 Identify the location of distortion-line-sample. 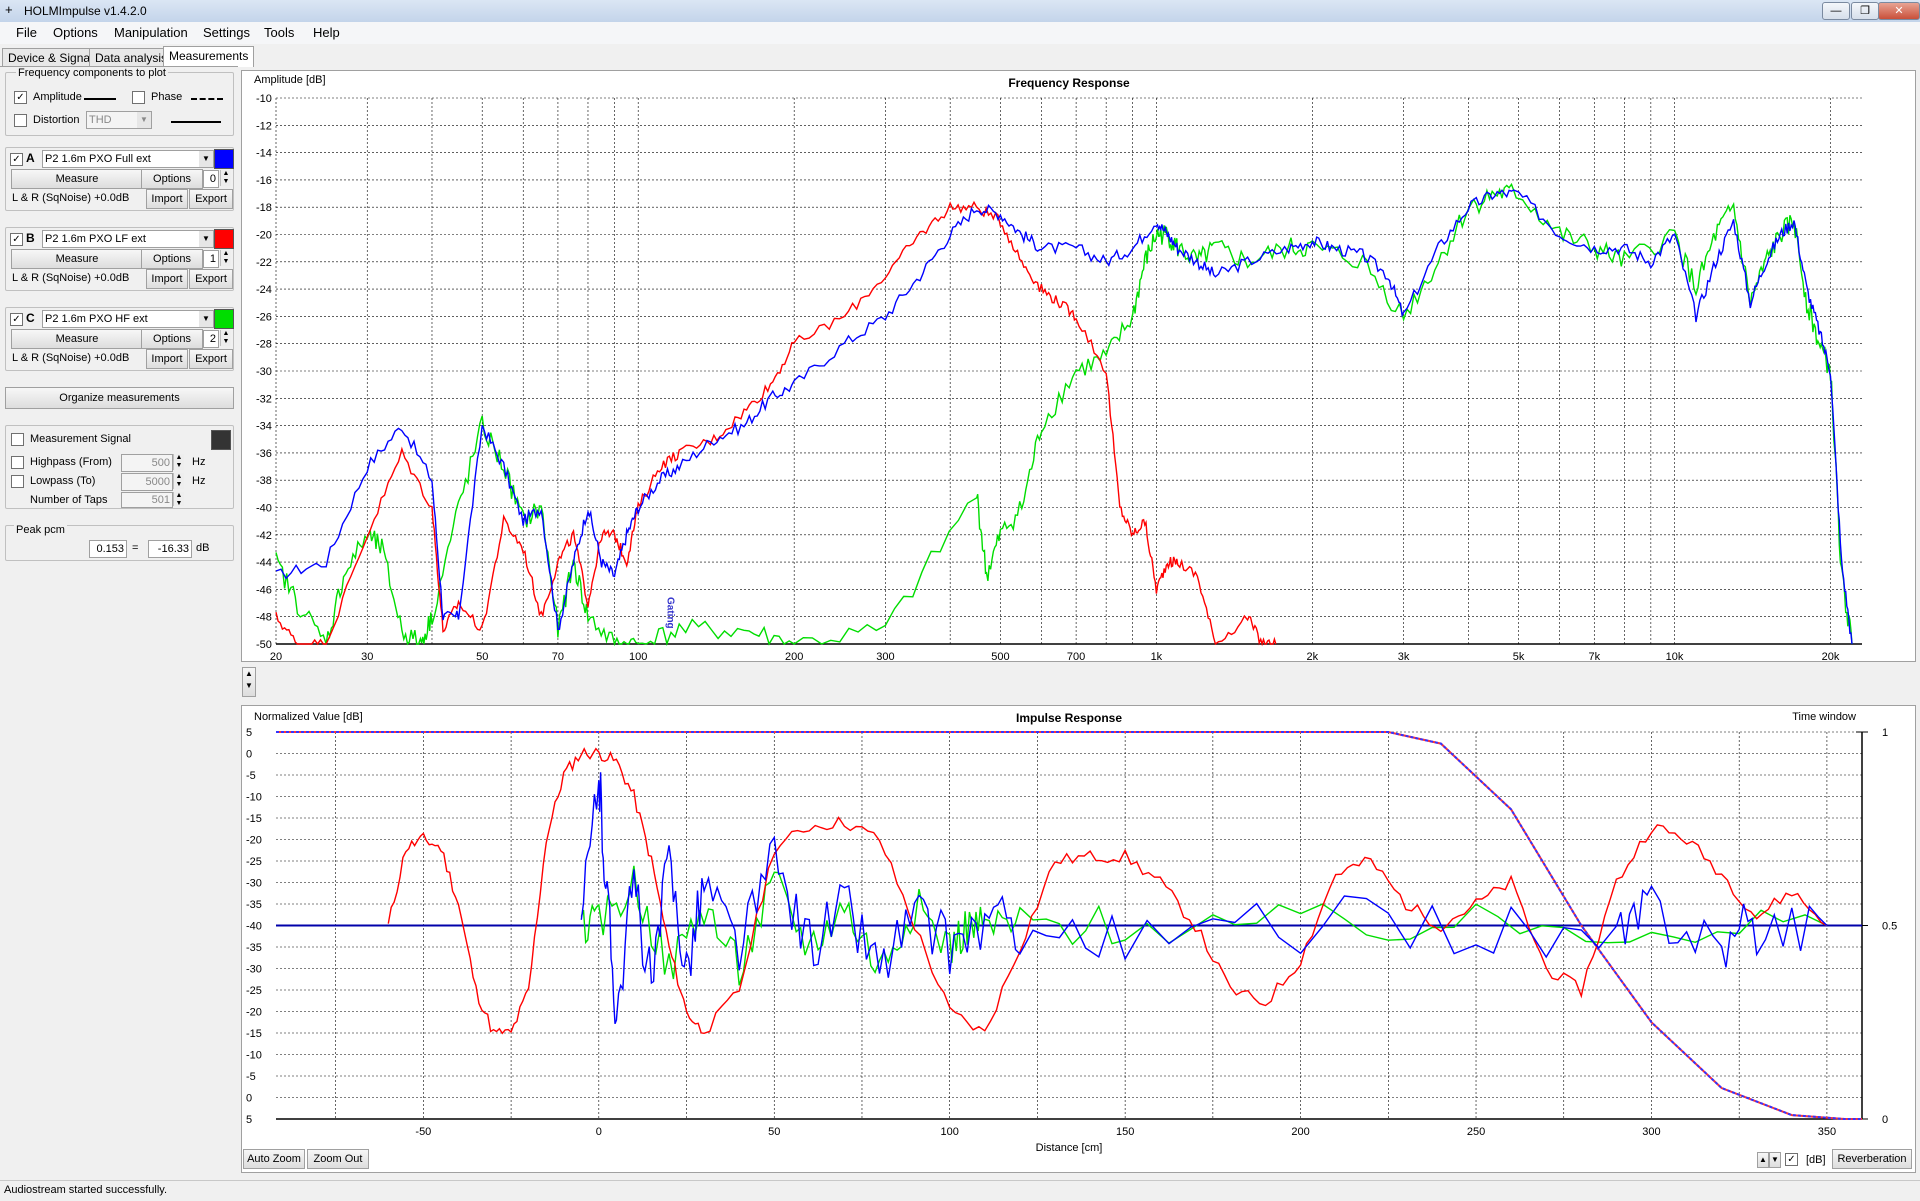
(196, 122).